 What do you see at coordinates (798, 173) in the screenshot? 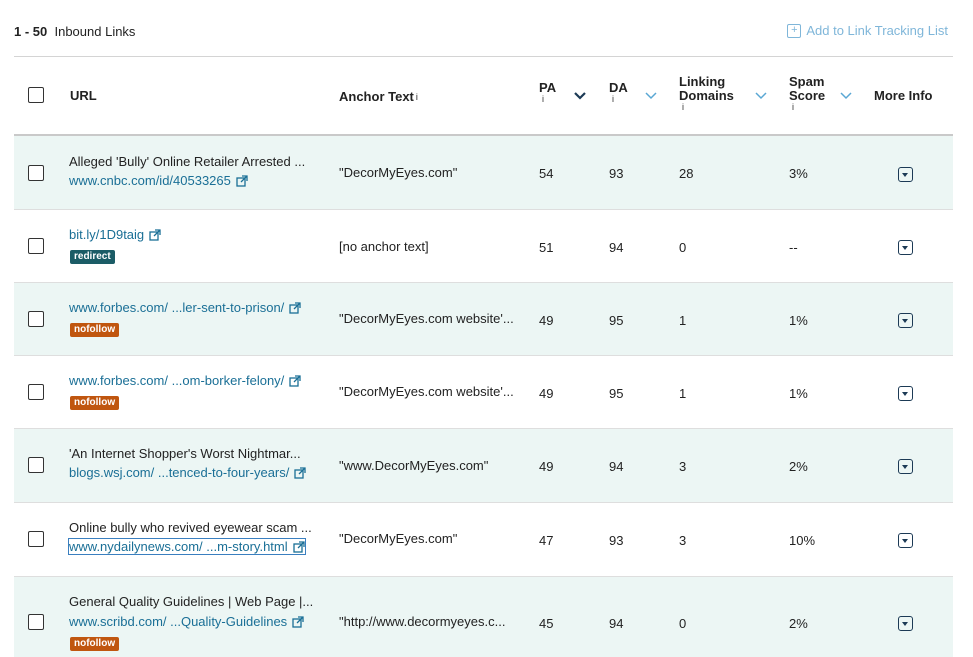
I see `spam-score-value: 3%` at bounding box center [798, 173].